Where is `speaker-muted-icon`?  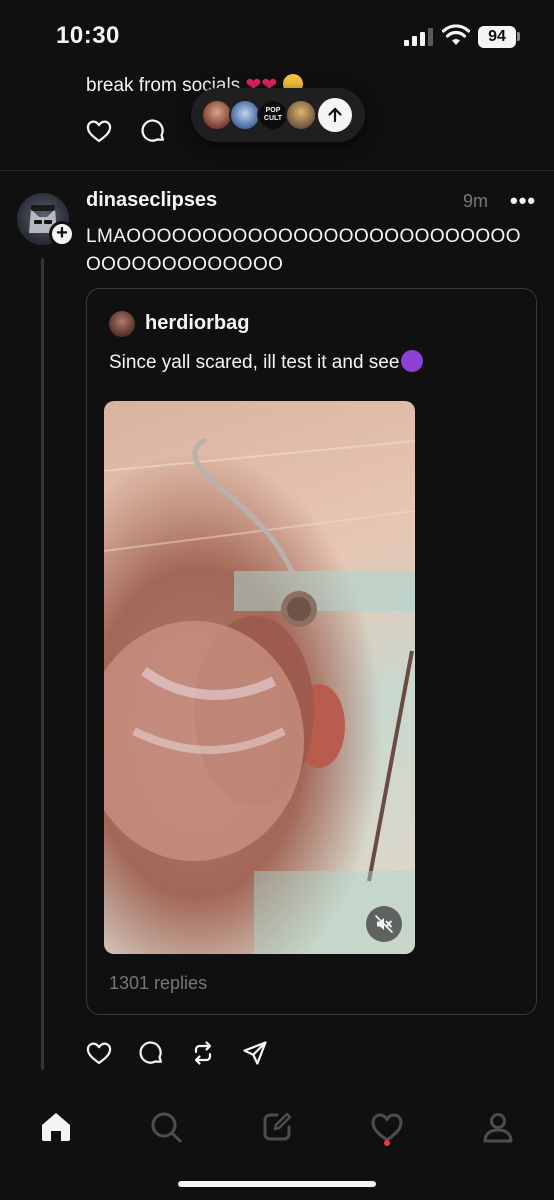
speaker-muted-icon is located at coordinates (384, 924).